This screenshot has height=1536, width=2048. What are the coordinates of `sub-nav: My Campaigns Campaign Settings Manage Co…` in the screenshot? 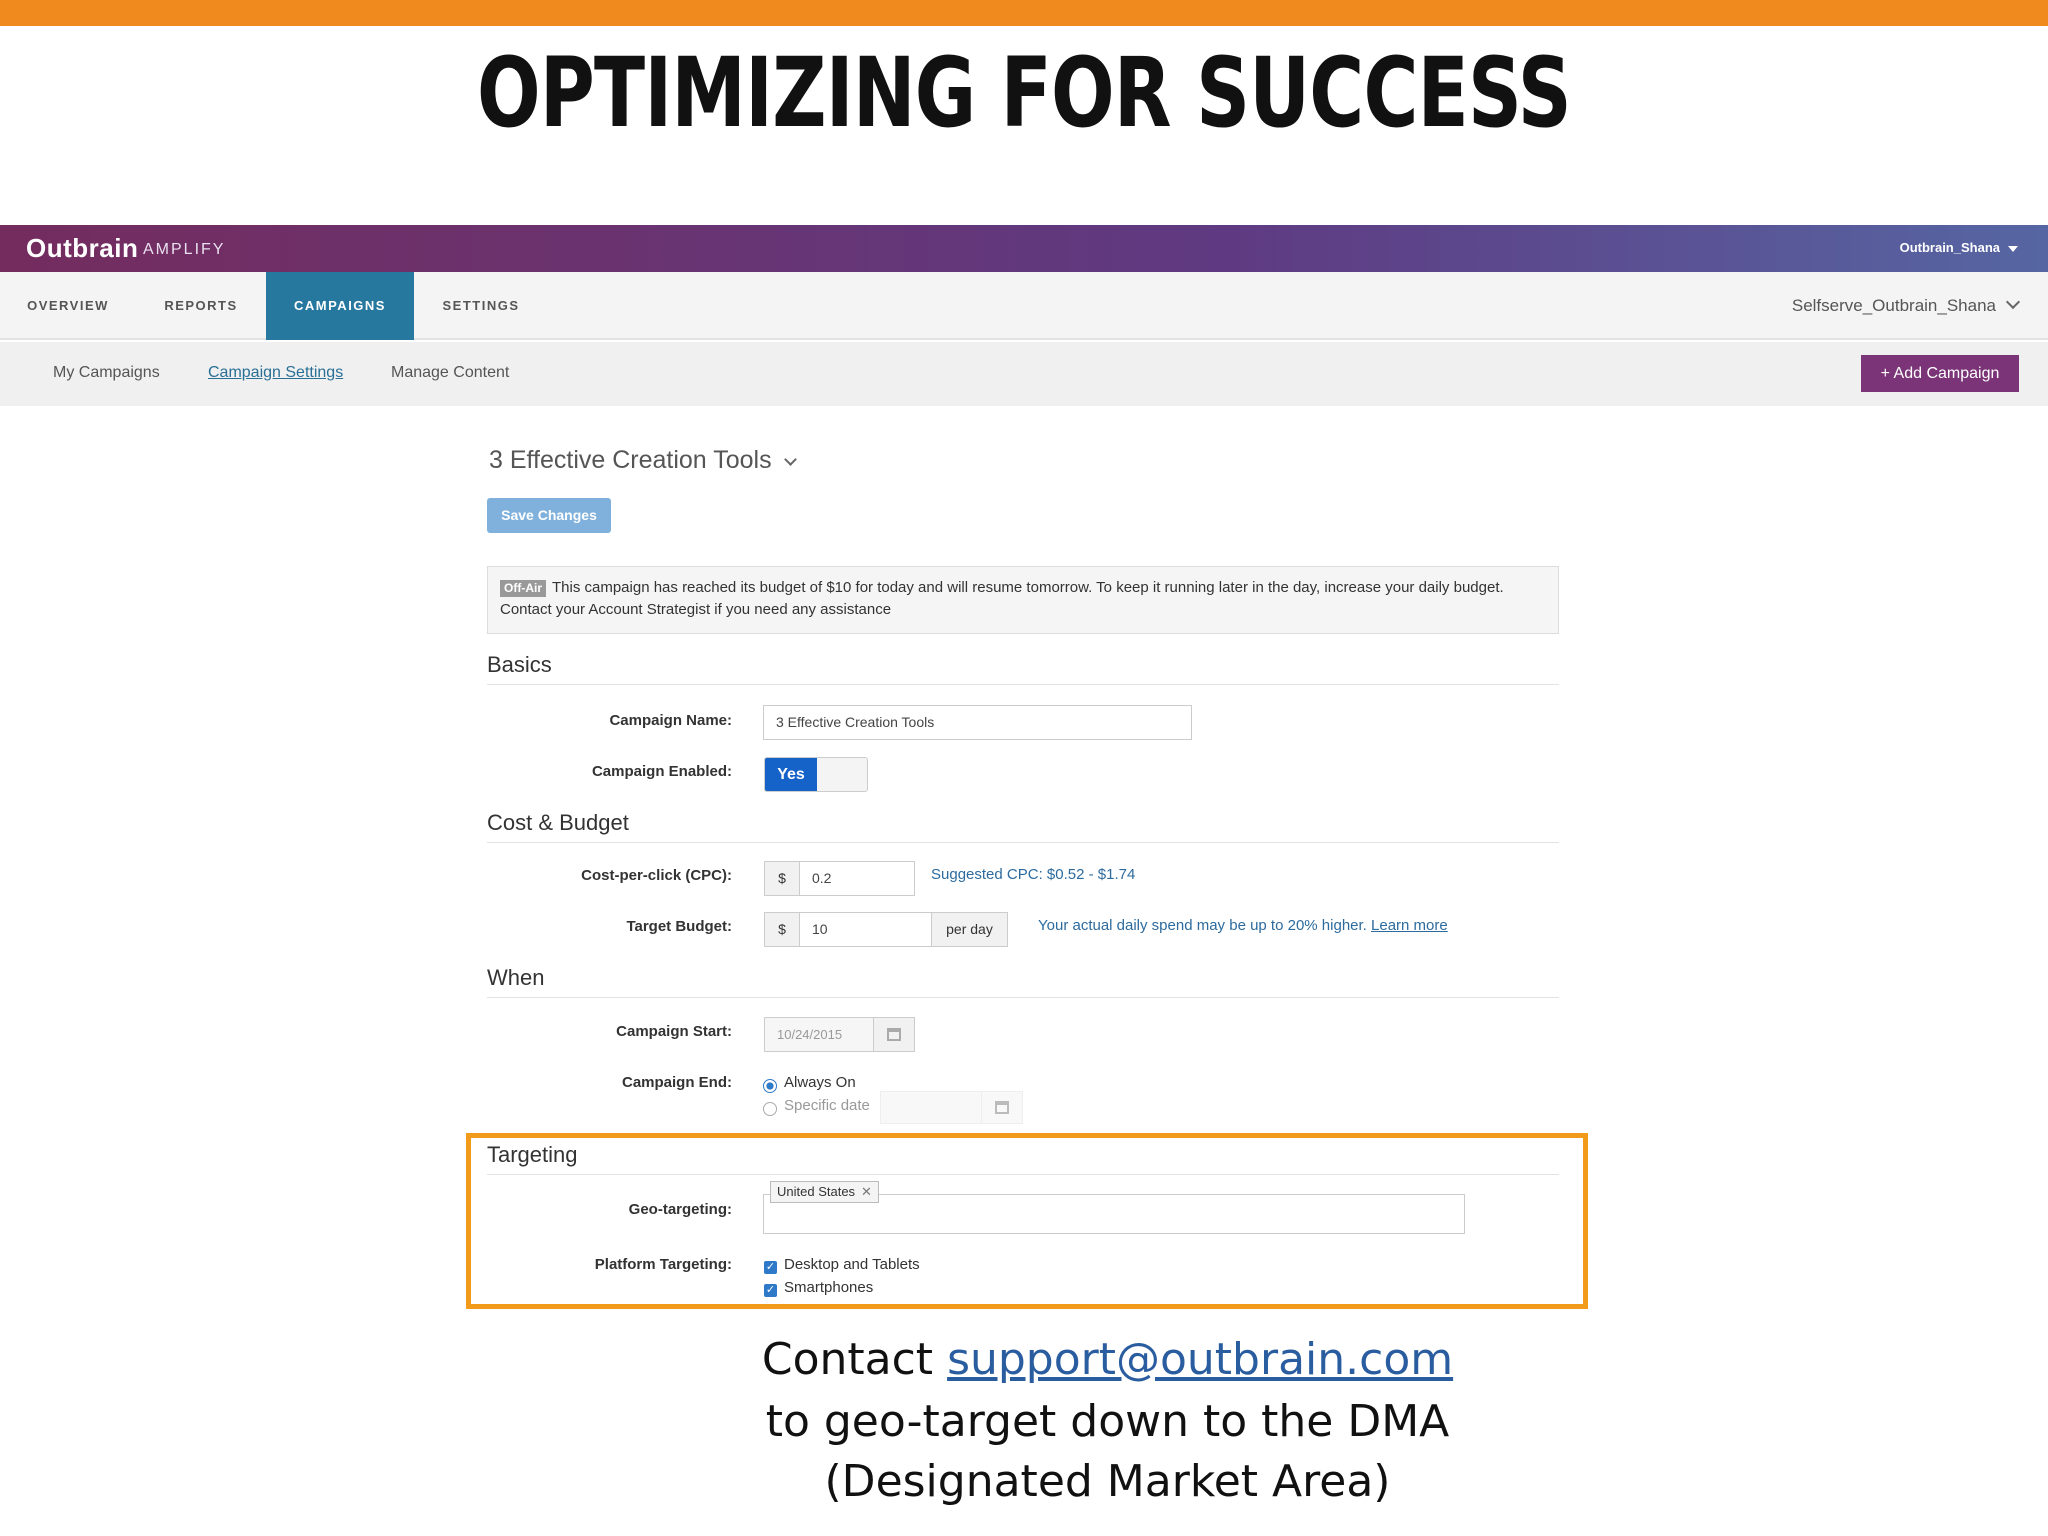 It's located at (1024, 374).